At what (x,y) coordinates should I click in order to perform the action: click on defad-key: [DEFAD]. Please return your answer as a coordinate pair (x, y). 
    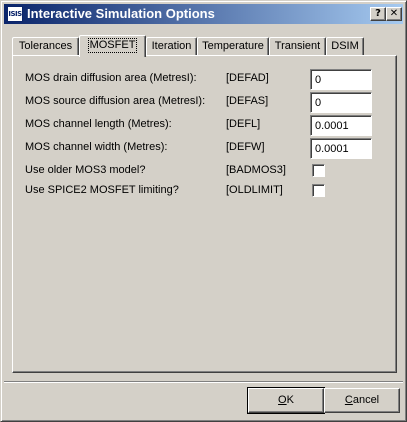
    Looking at the image, I should click on (247, 78).